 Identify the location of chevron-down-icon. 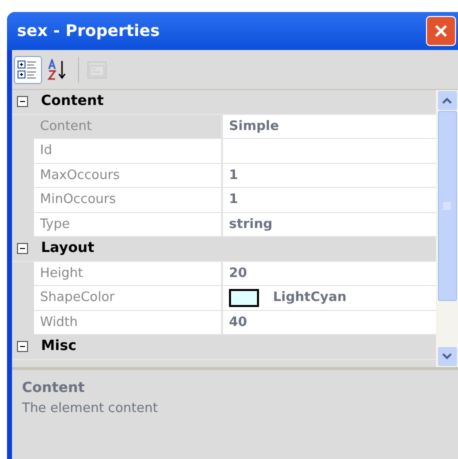
(447, 356).